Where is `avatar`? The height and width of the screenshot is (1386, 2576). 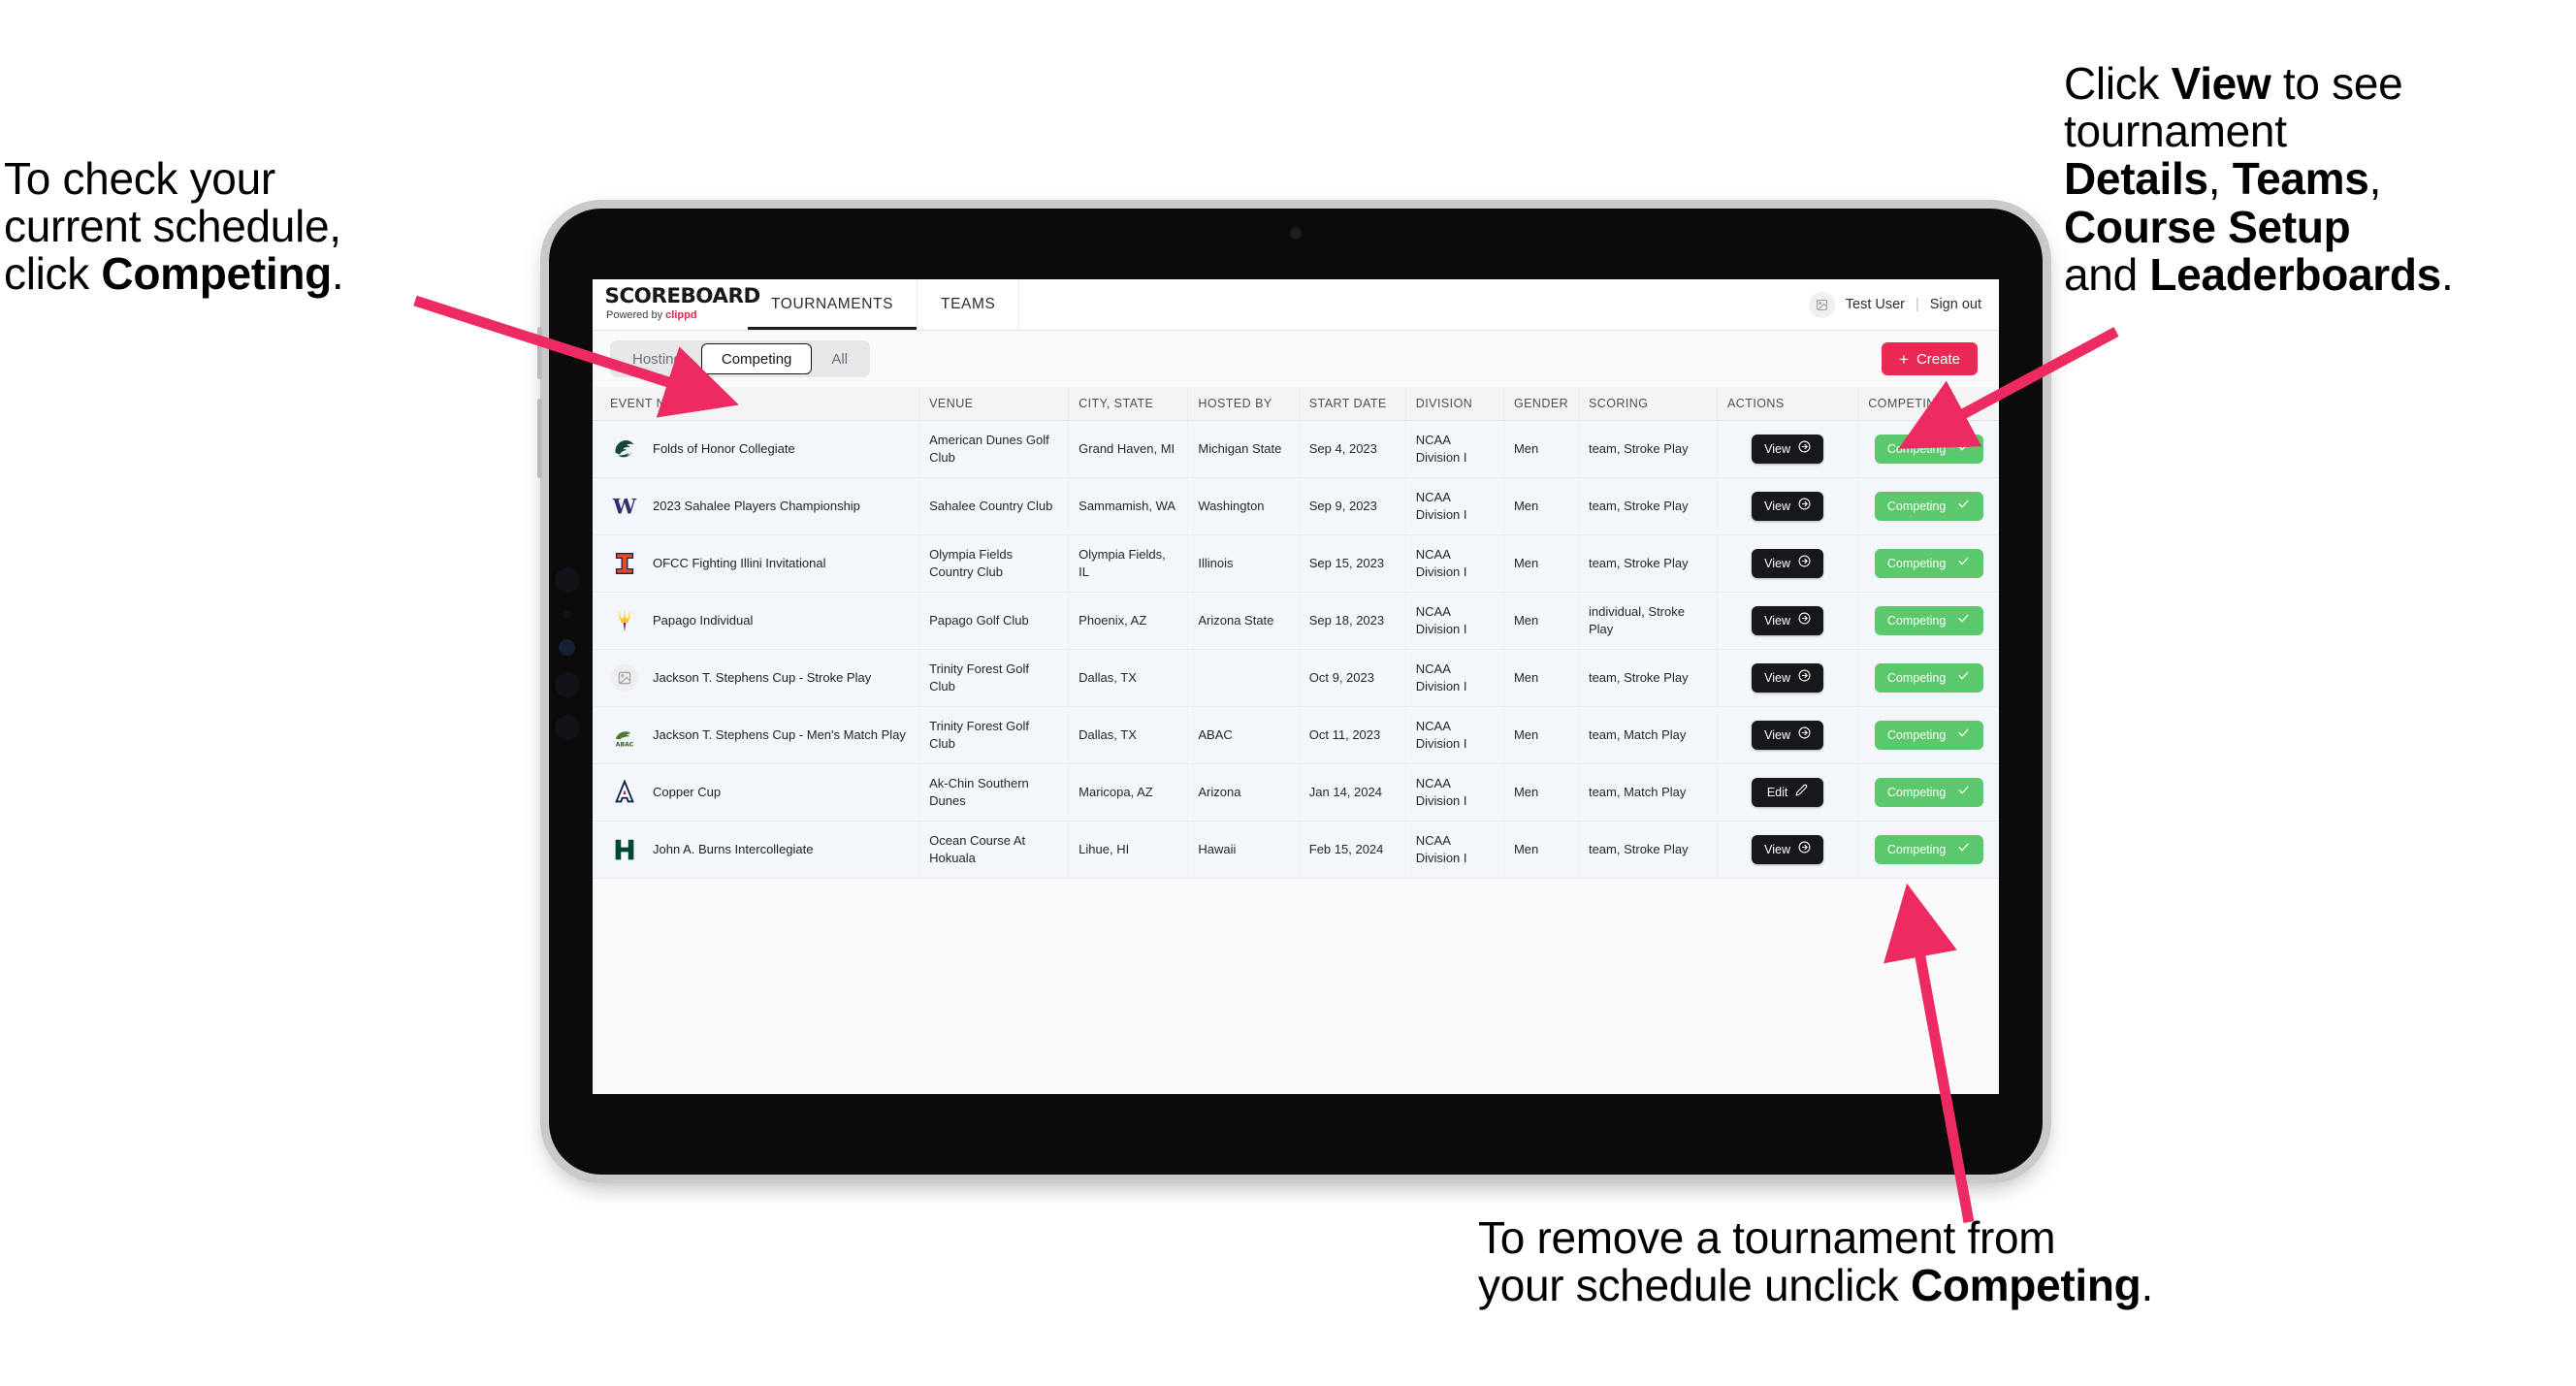
avatar is located at coordinates (1821, 304).